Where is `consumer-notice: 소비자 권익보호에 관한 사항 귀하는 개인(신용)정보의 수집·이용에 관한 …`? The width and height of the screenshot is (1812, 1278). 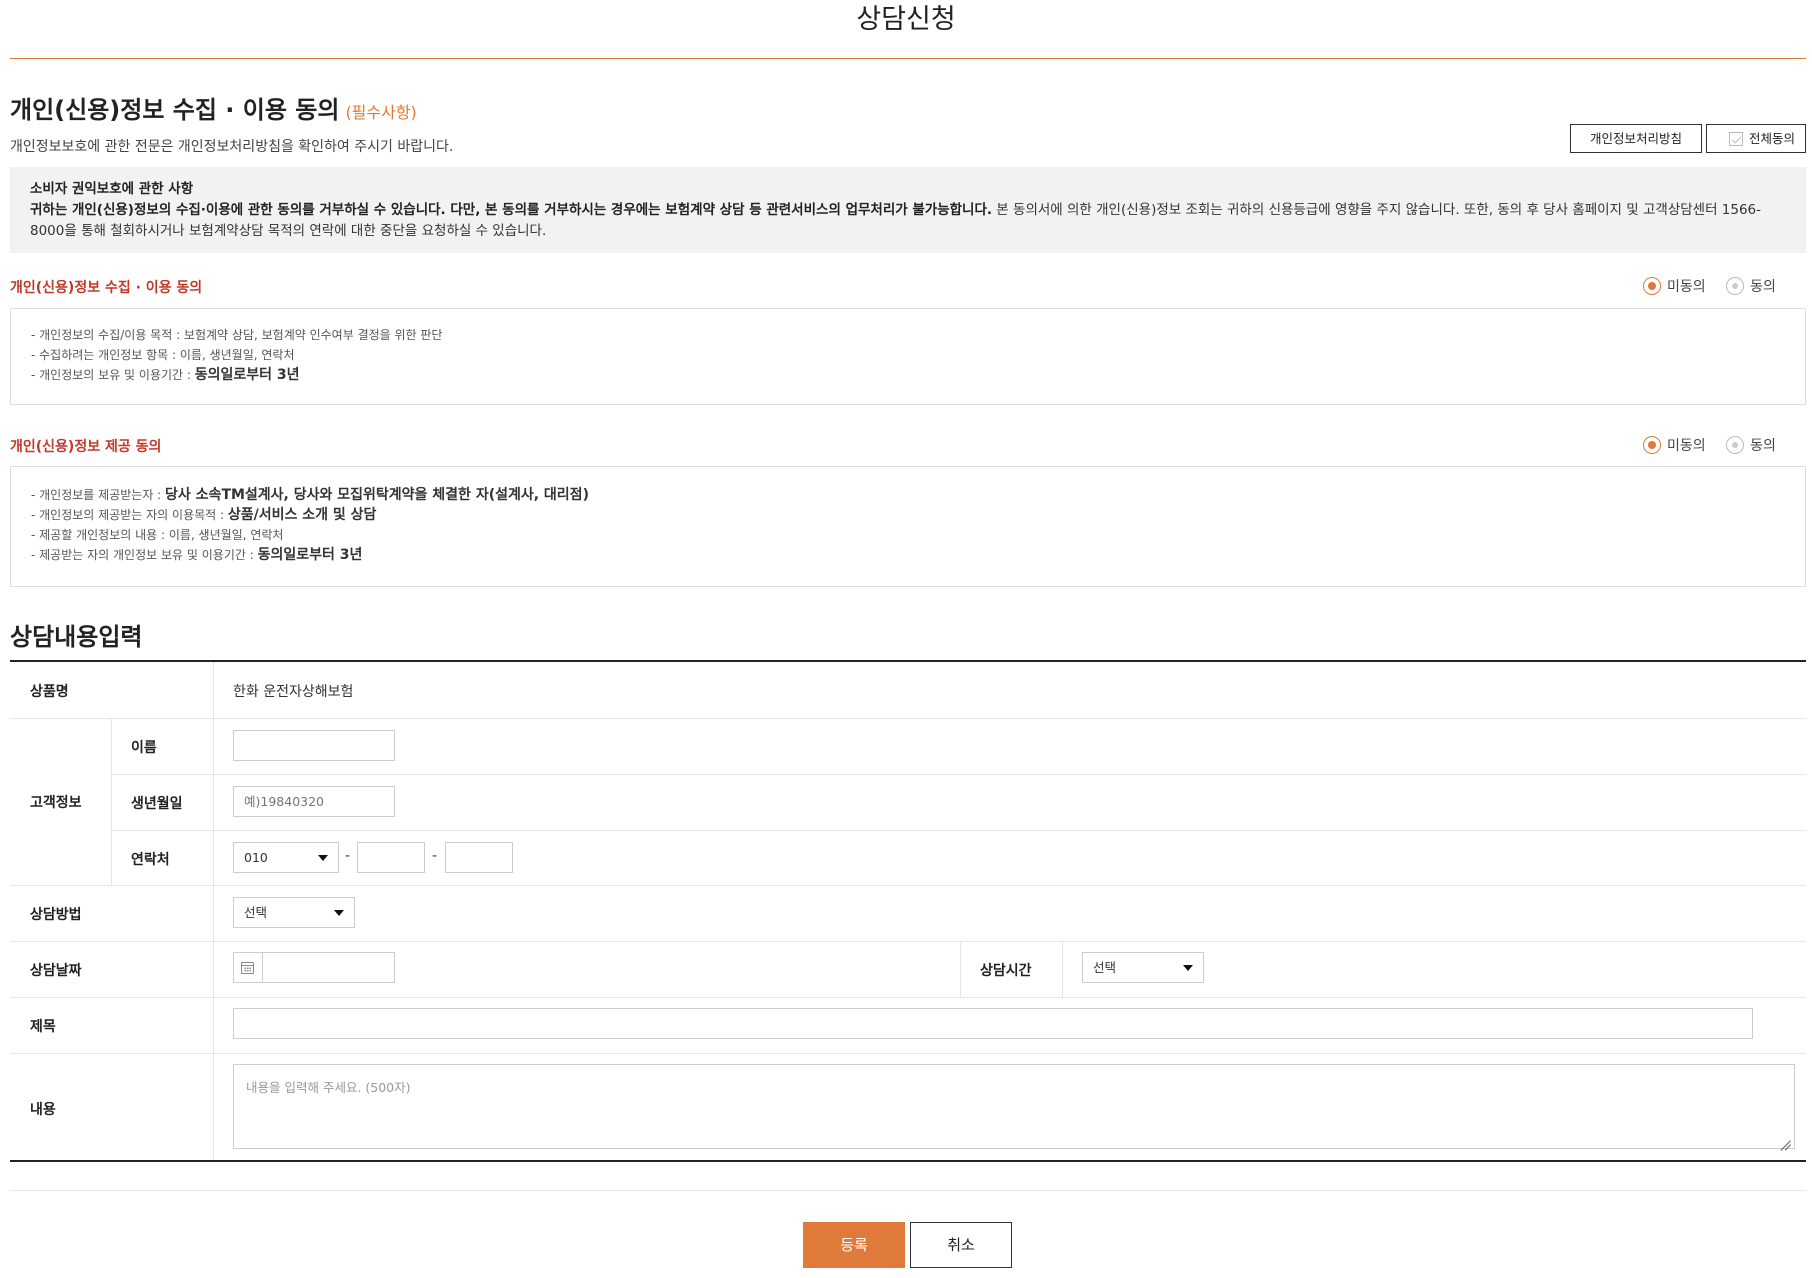 consumer-notice: 소비자 권익보호에 관한 사항 귀하는 개인(신용)정보의 수집·이용에 관한 … is located at coordinates (908, 210).